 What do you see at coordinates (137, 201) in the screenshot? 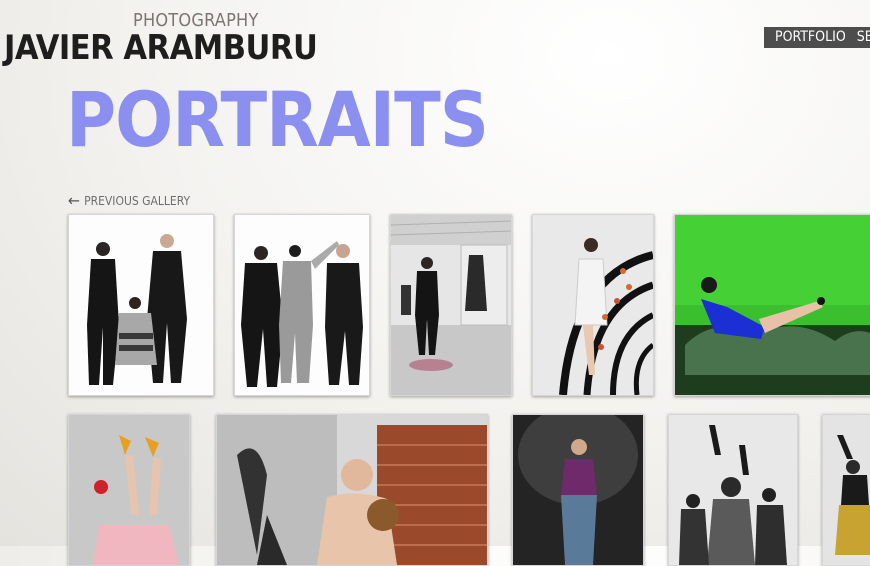
I see `previous-gallery-label: PREVIOUS GALLERY` at bounding box center [137, 201].